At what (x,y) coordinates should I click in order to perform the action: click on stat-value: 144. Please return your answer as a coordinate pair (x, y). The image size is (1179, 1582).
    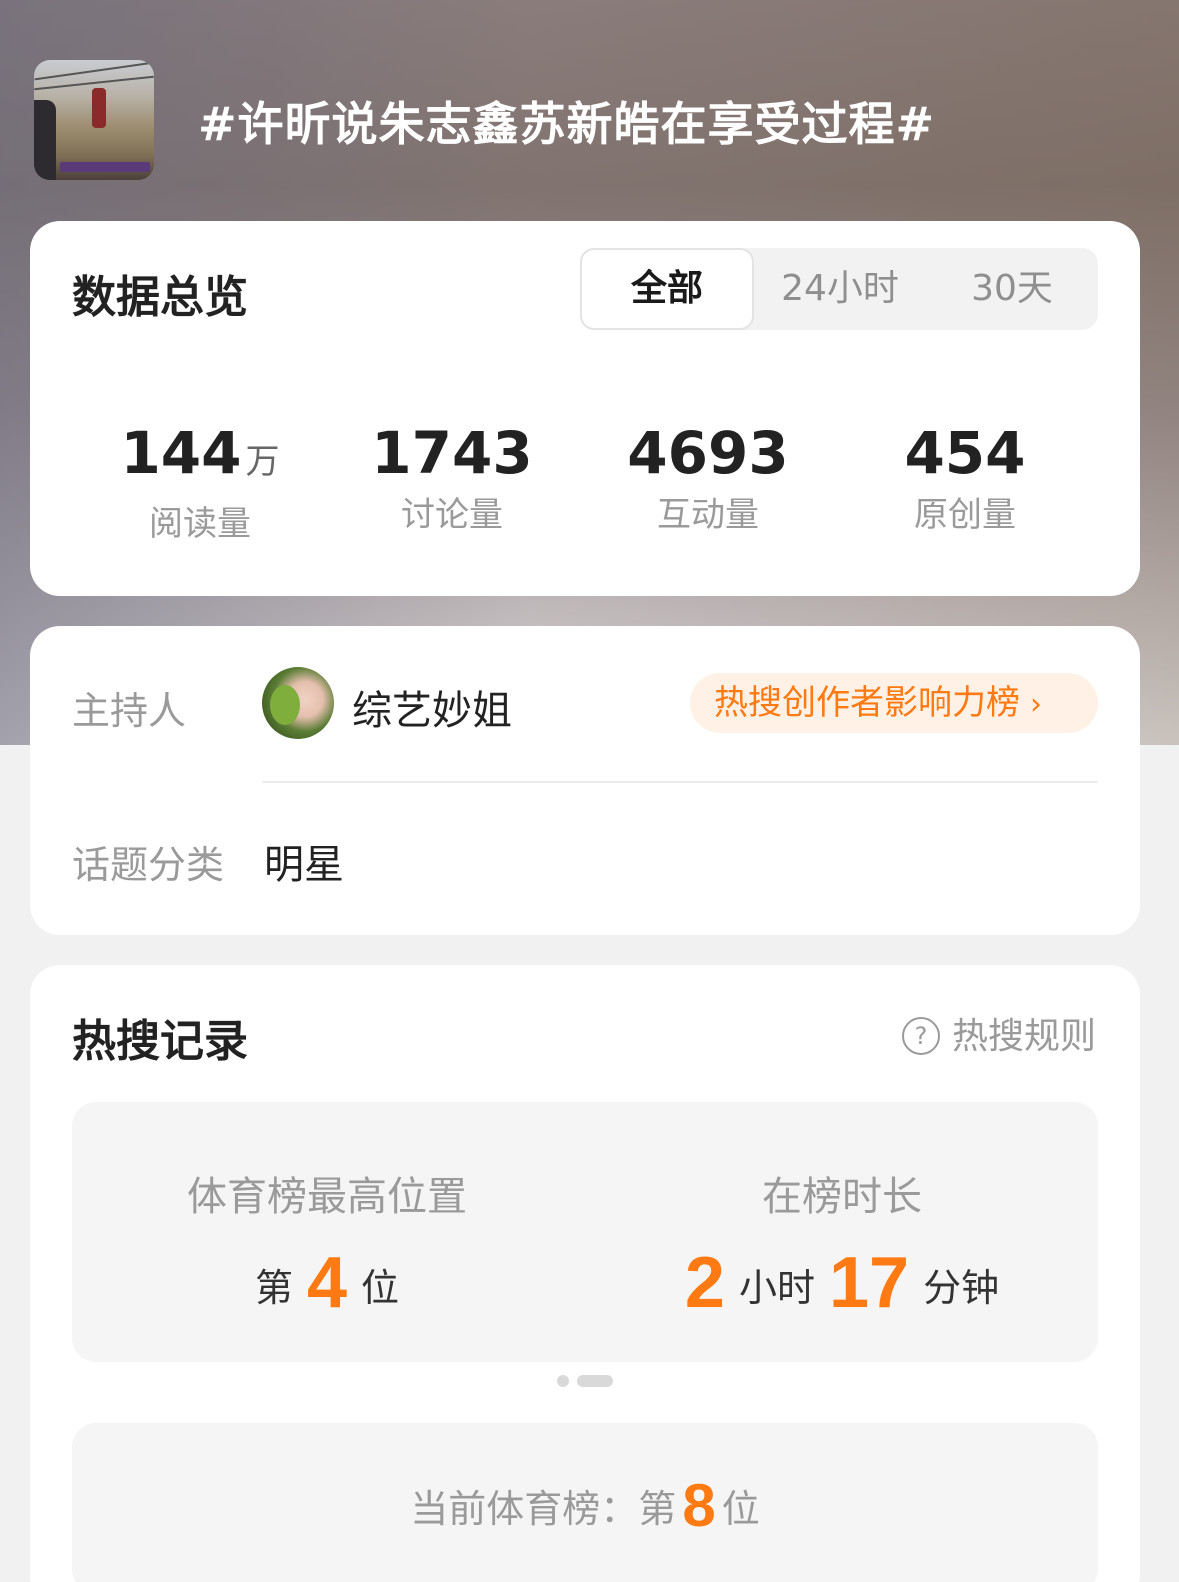
    Looking at the image, I should click on (181, 453).